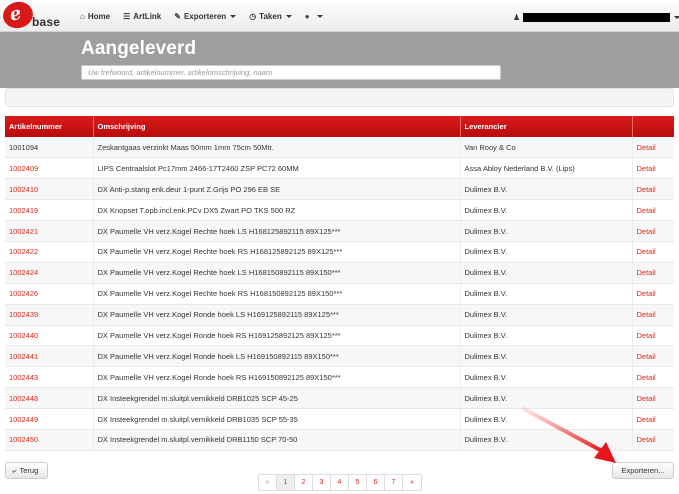 This screenshot has width=679, height=494. What do you see at coordinates (49, 210) in the screenshot?
I see `article-number-link: 1002419` at bounding box center [49, 210].